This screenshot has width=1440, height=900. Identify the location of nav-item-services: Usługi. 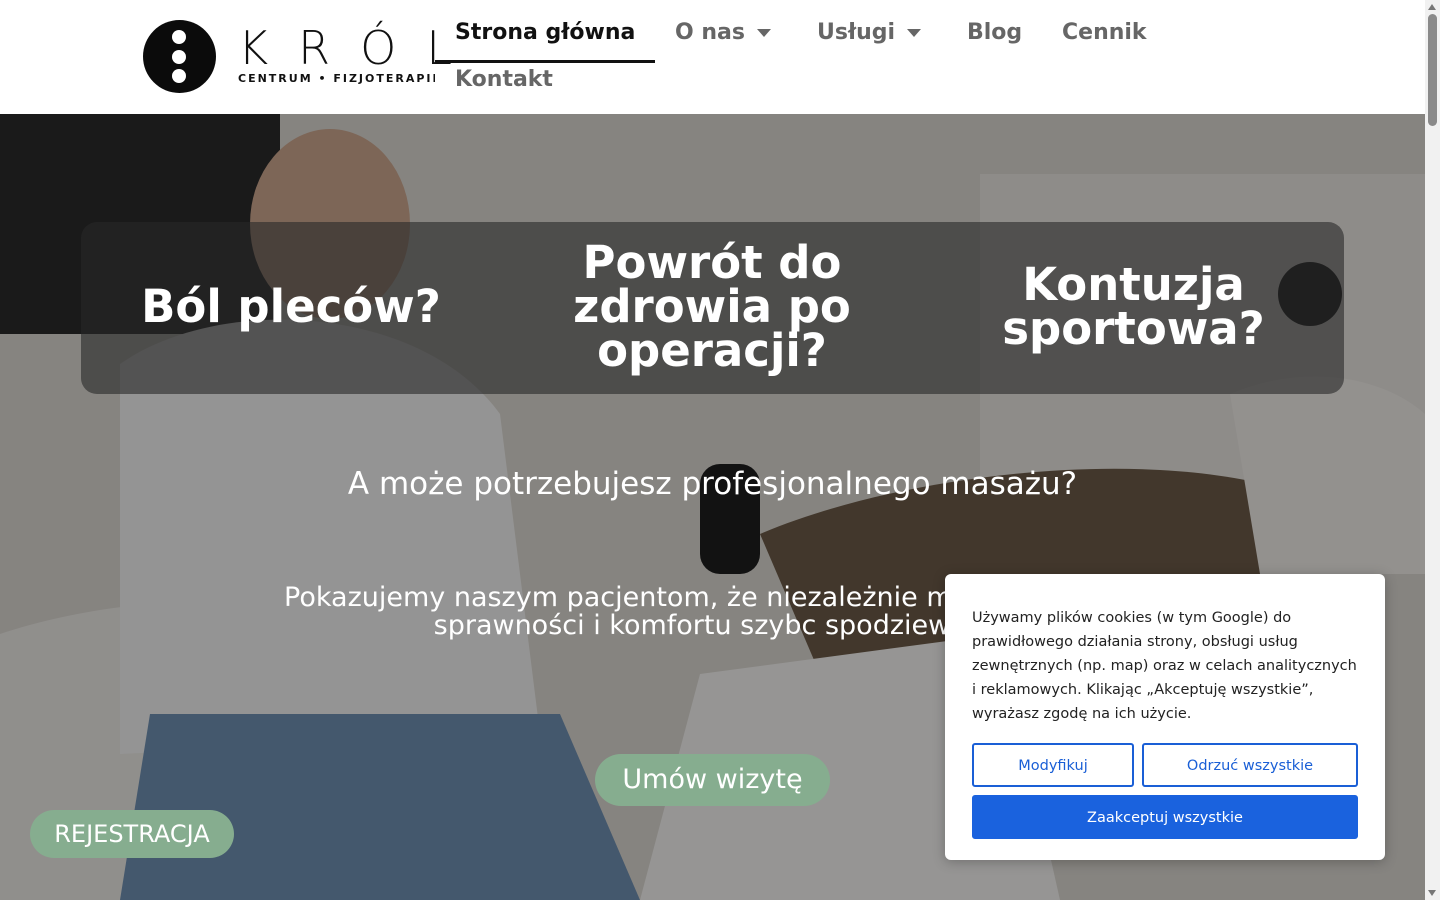
(869, 33).